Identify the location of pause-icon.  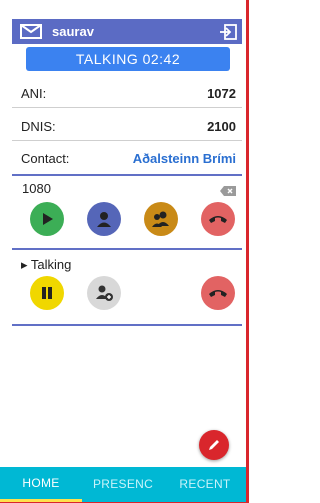
(47, 293).